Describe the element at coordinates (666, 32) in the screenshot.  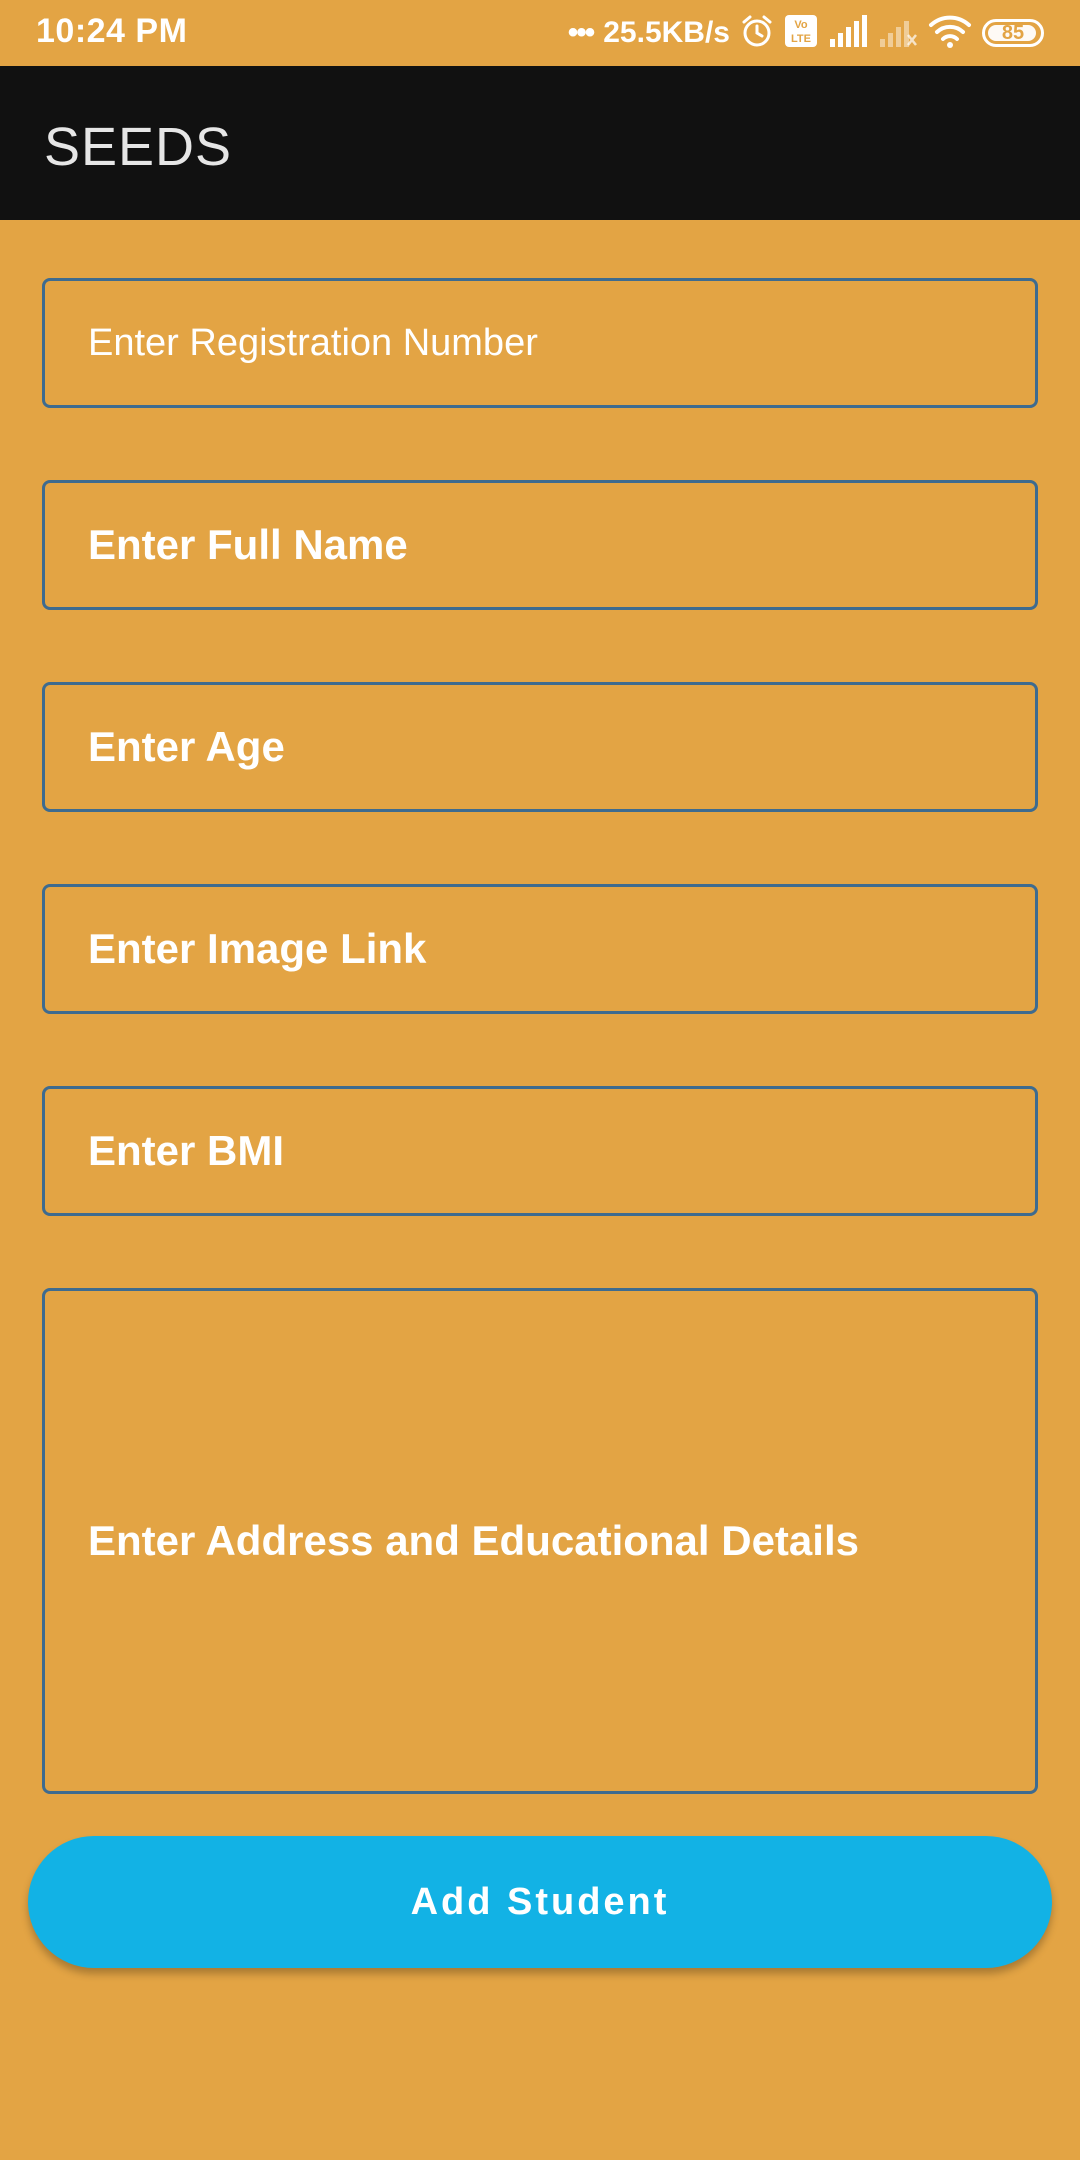
I see `network-speed: 25.5KB/s` at that location.